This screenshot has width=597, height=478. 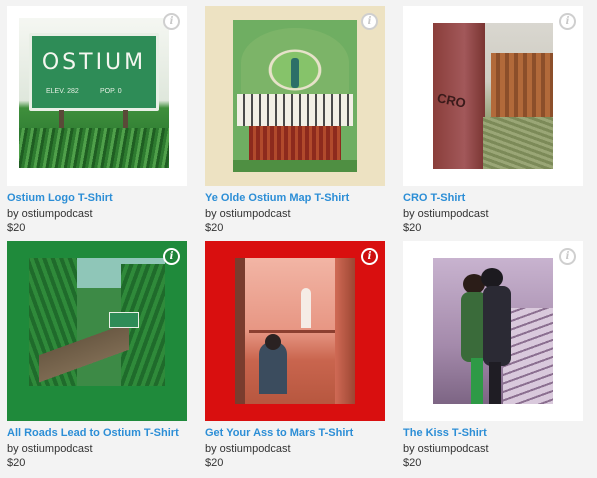 I want to click on product-title: All Roads Lead to Ostium T-Shirt, so click(x=97, y=433).